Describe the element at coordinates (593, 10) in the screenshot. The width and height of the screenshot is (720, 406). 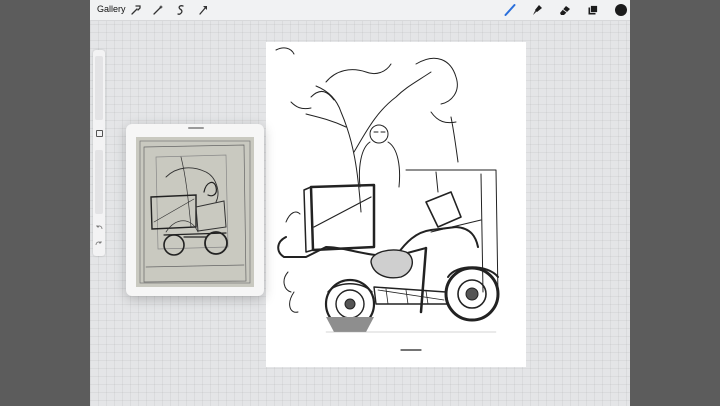
I see `layers-icon` at that location.